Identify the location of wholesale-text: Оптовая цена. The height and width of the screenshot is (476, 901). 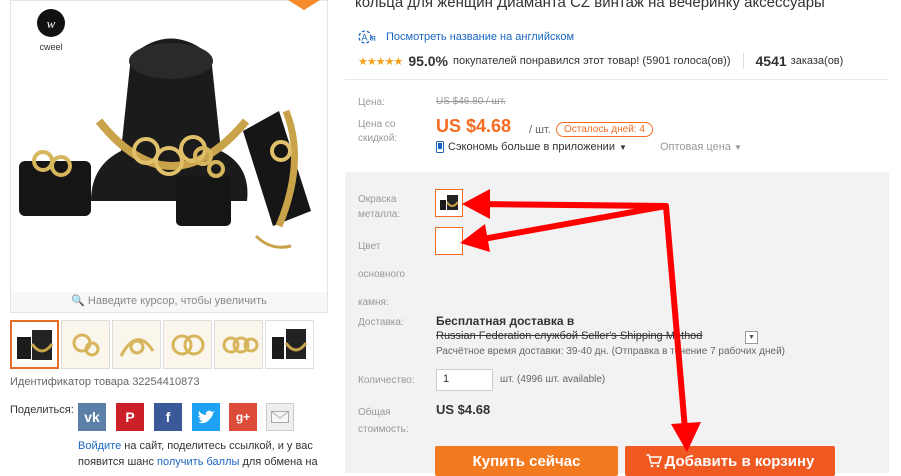
(695, 147).